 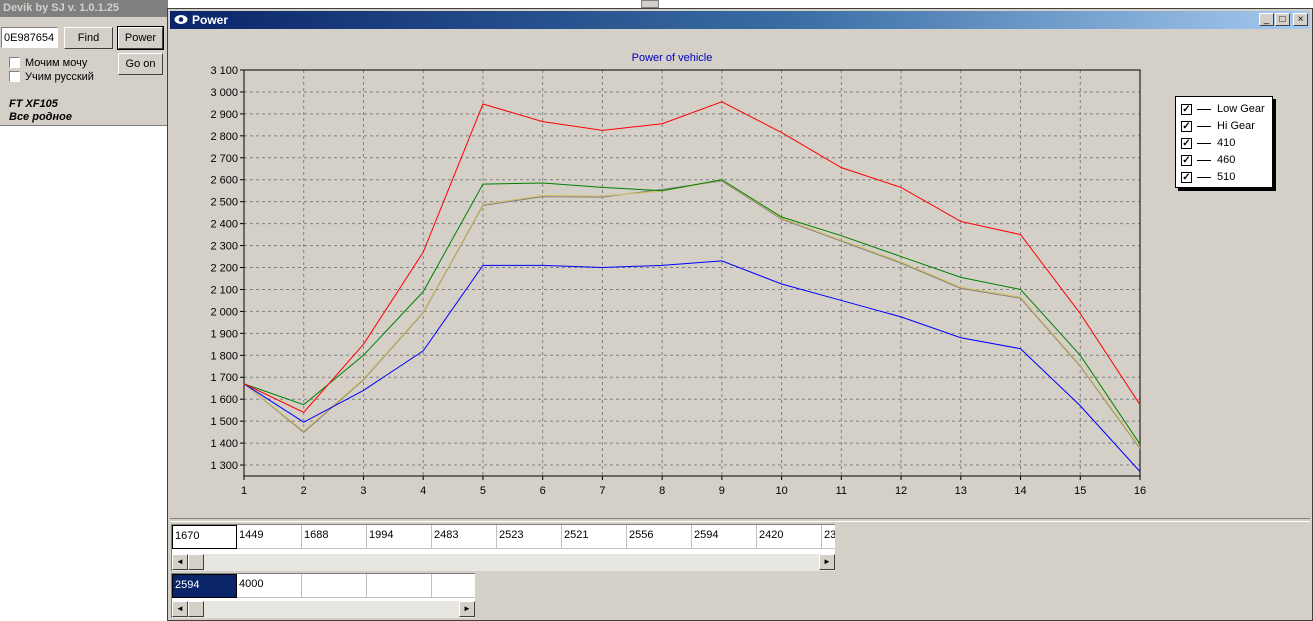 What do you see at coordinates (334, 537) in the screenshot?
I see `table-cell: 1688` at bounding box center [334, 537].